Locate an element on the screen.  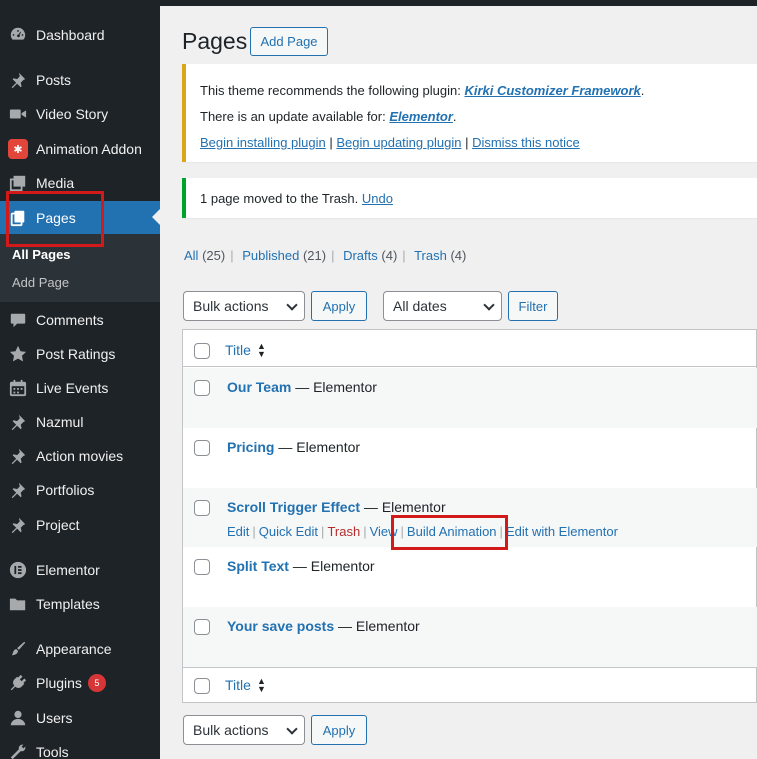
sidebar-item-plugins: Plugins 5 is located at coordinates (80, 683).